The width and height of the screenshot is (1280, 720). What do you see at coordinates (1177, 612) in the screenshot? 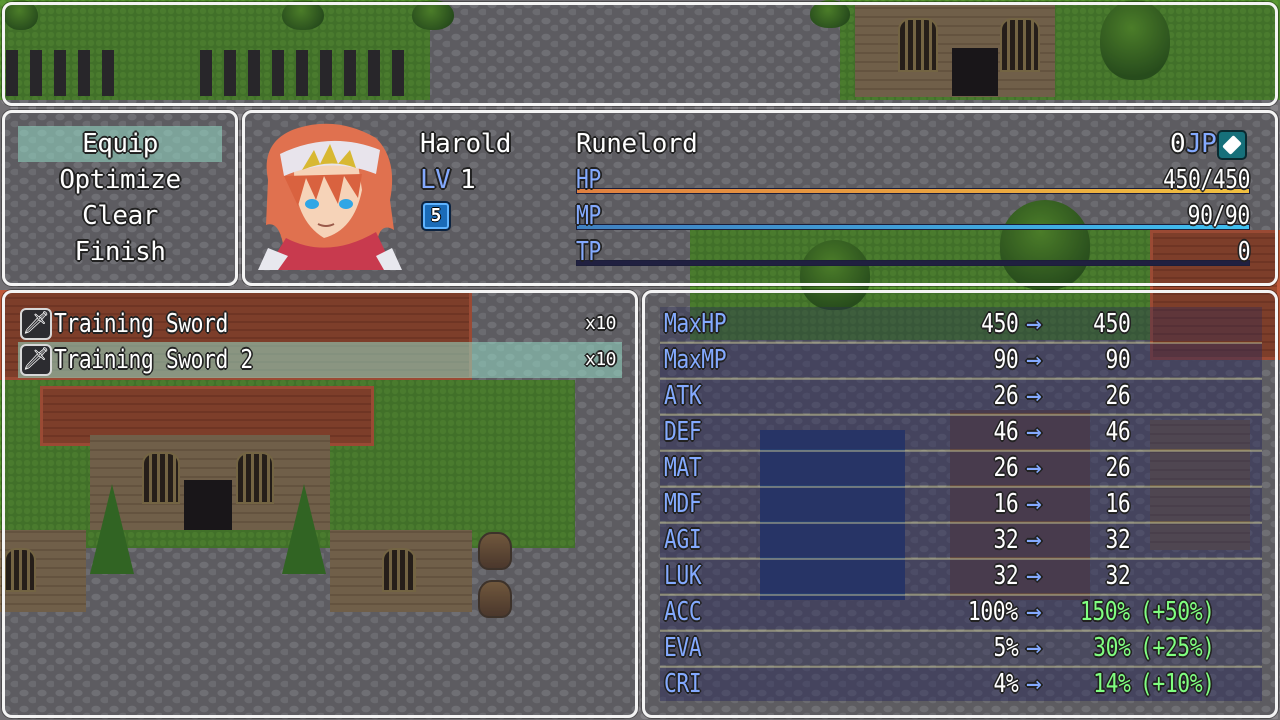
I see `stat-difference: (+50%)` at bounding box center [1177, 612].